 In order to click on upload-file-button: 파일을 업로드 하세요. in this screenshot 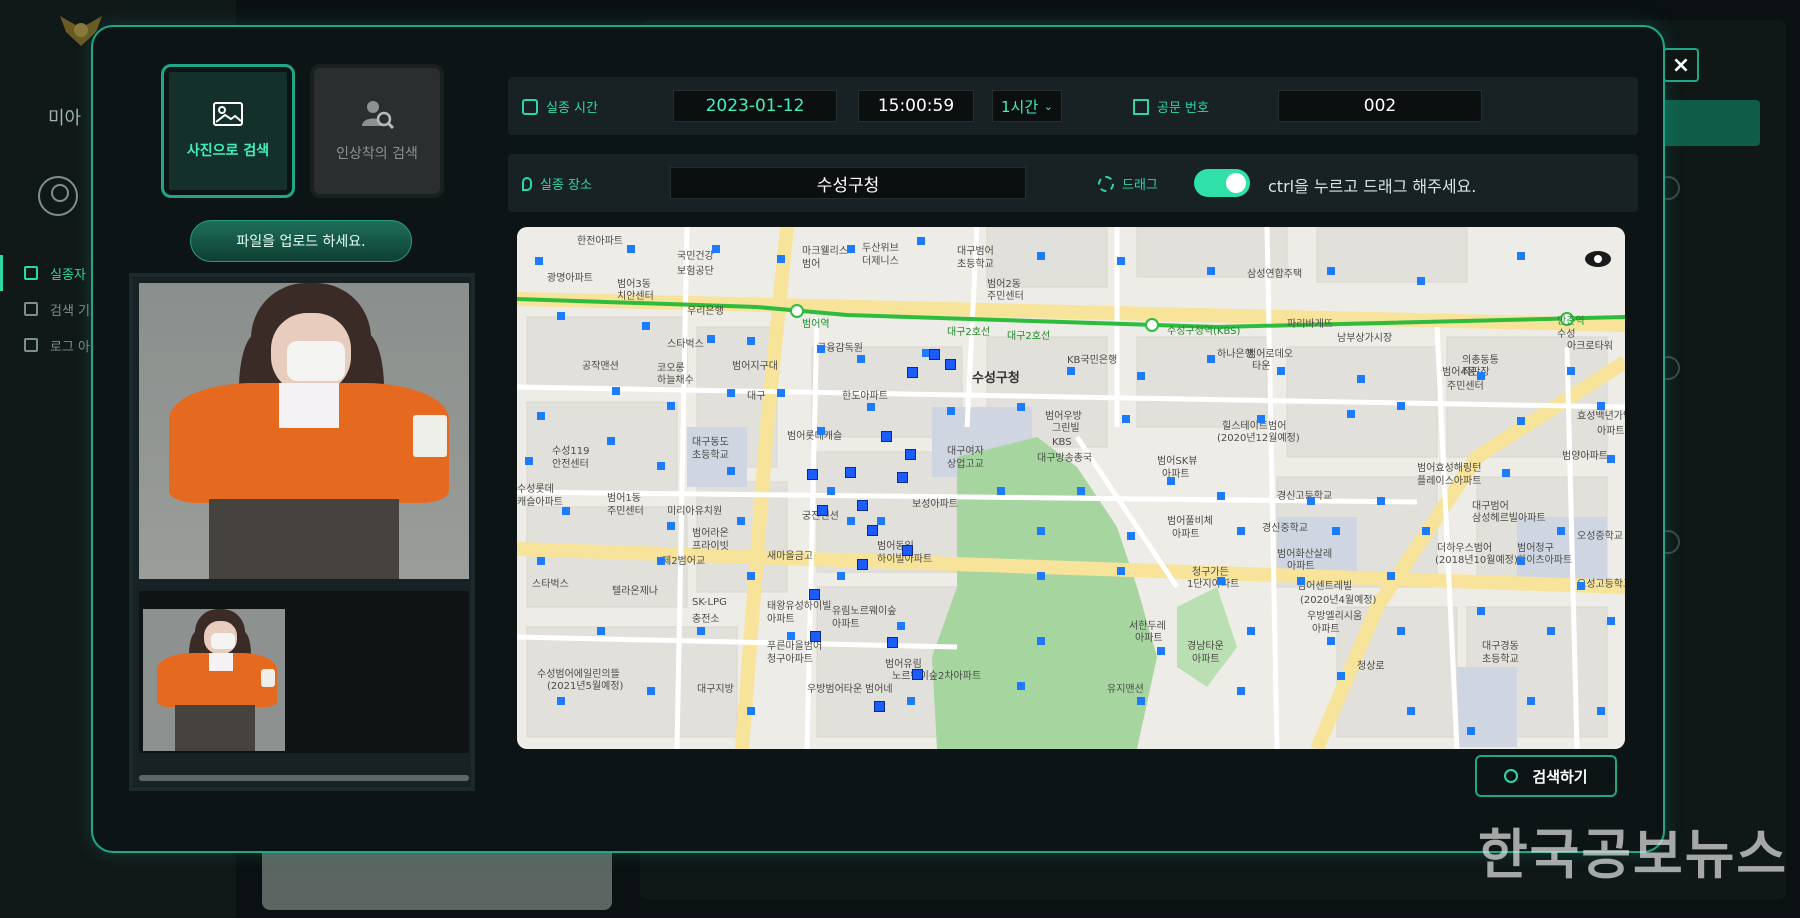, I will do `click(301, 241)`.